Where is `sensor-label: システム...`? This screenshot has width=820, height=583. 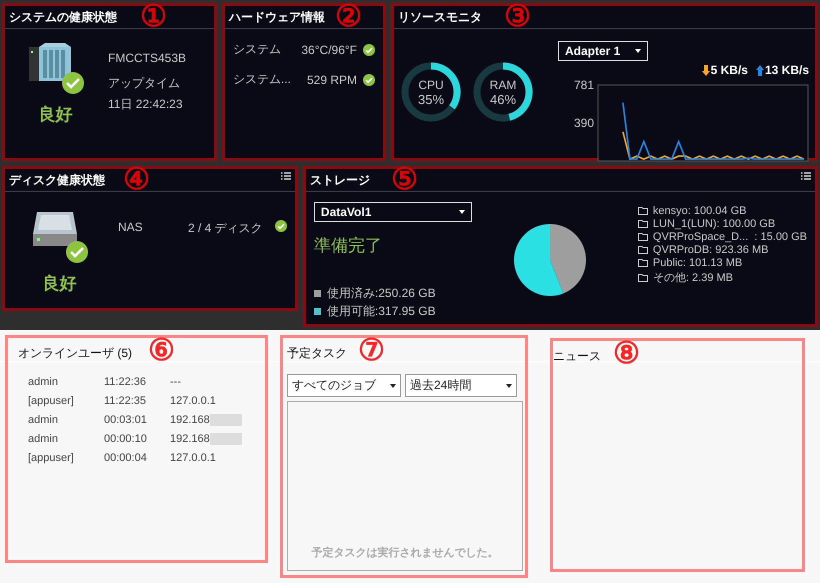 sensor-label: システム... is located at coordinates (261, 79).